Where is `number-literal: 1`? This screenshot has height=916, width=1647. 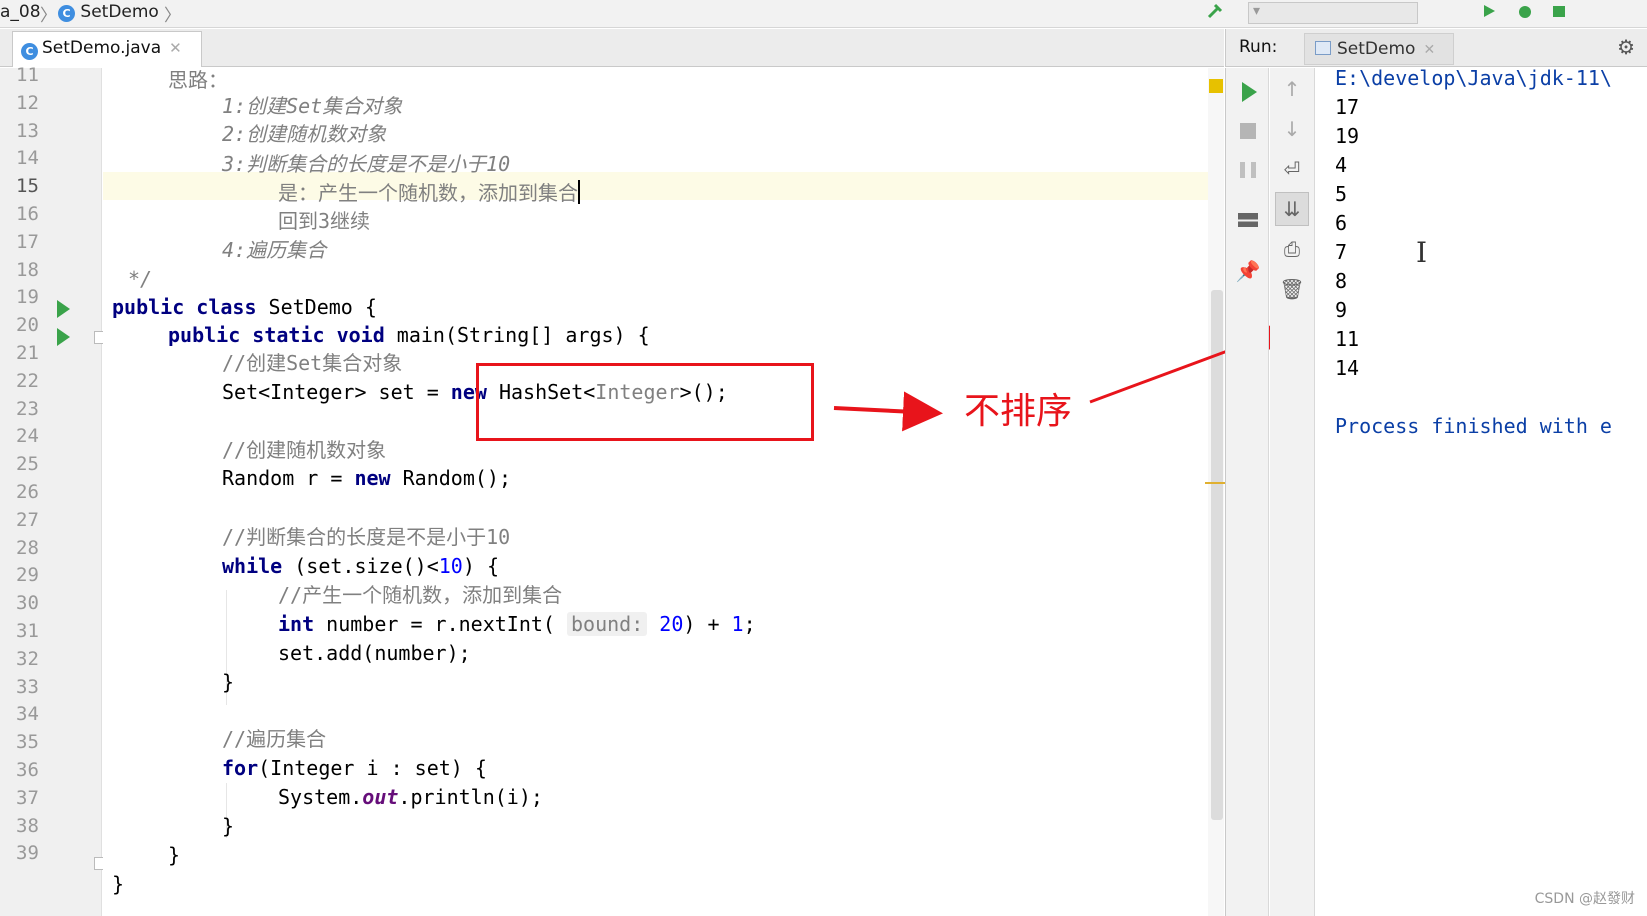 number-literal: 1 is located at coordinates (737, 624).